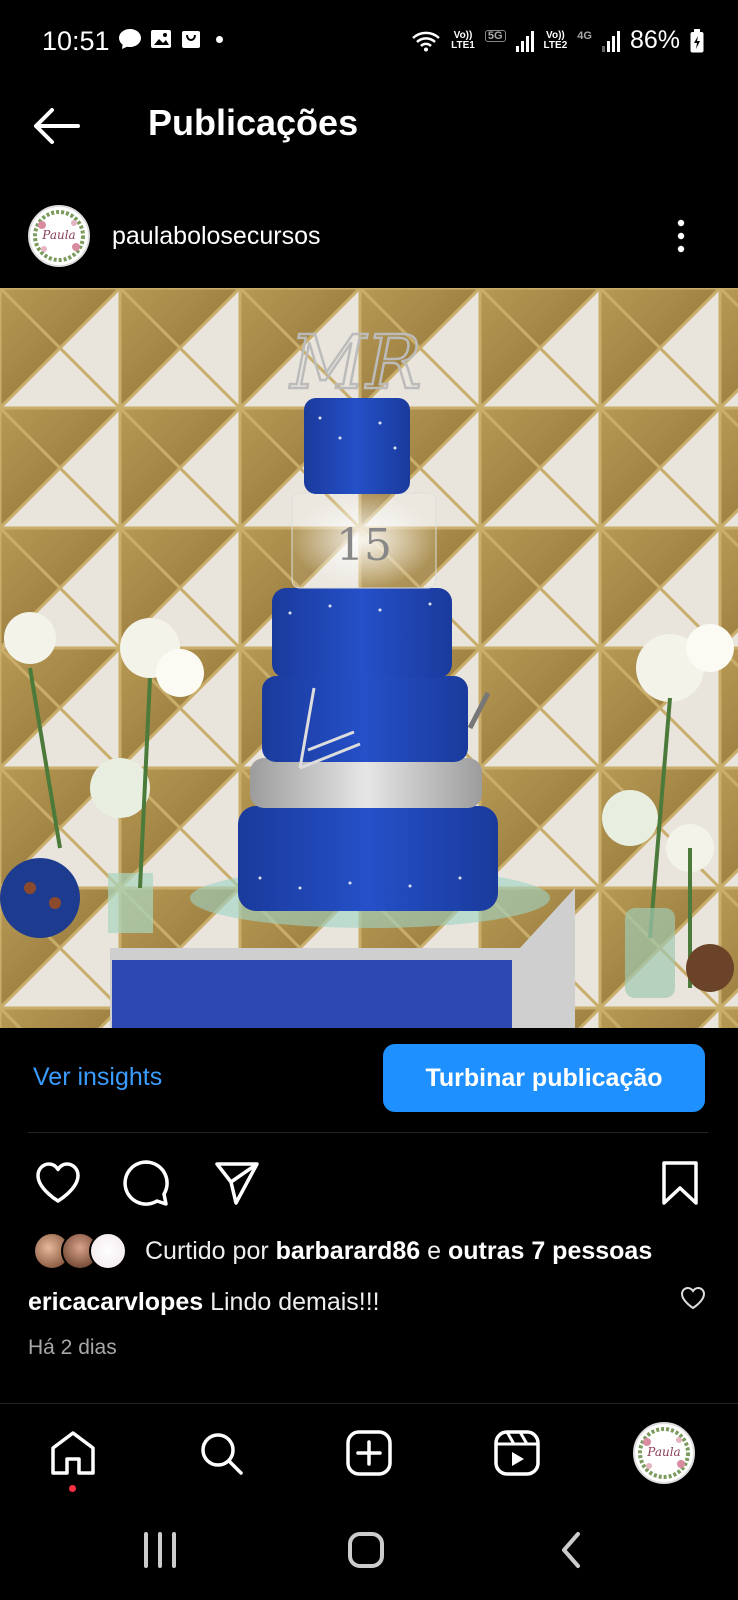  I want to click on recent-apps-icon, so click(160, 1550).